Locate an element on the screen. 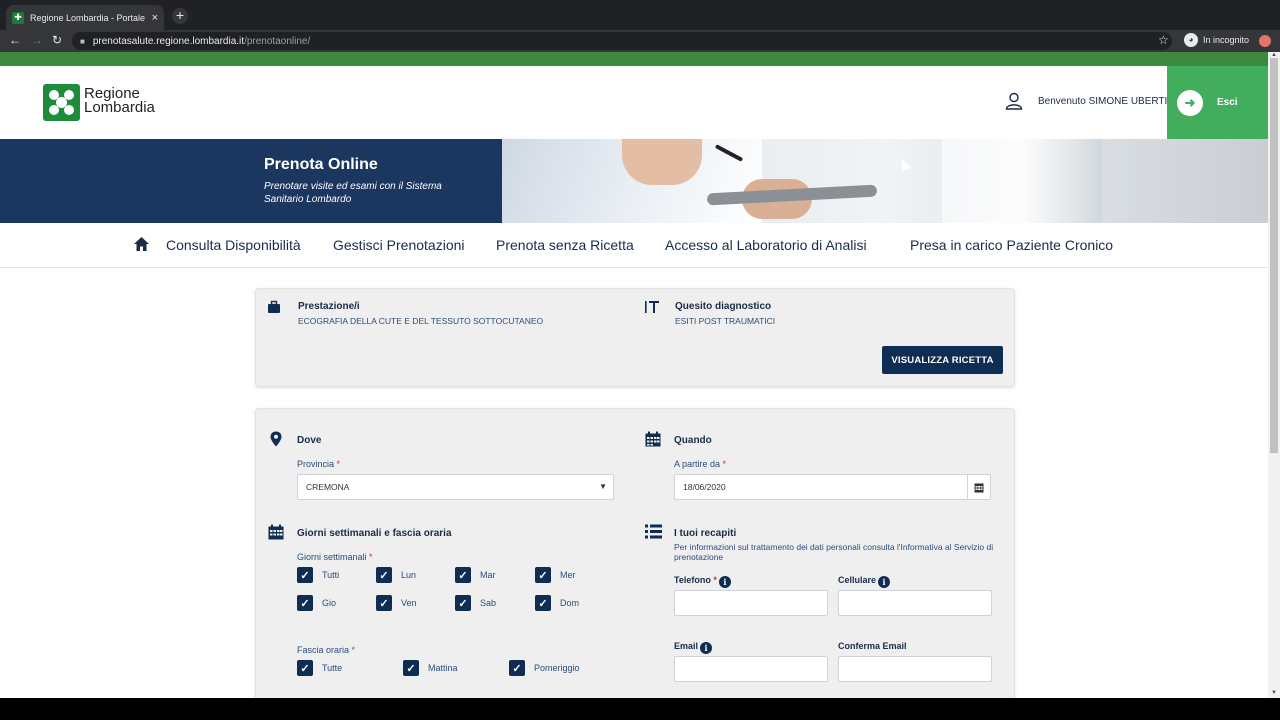 This screenshot has height=720, width=1280. new-tab-button: + is located at coordinates (180, 16).